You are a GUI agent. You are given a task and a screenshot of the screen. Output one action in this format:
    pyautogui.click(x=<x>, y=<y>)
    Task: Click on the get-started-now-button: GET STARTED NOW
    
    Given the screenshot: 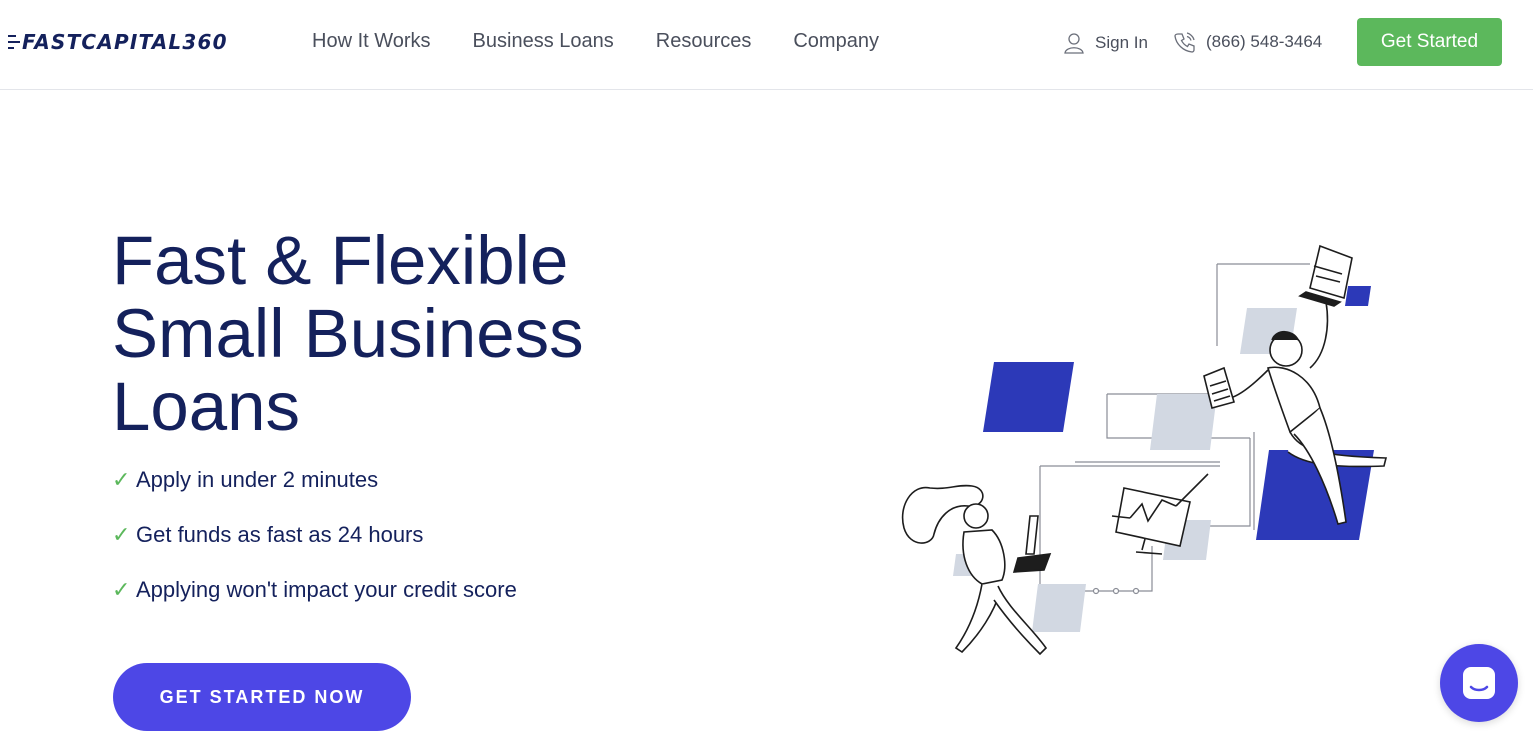 What is the action you would take?
    pyautogui.click(x=262, y=697)
    